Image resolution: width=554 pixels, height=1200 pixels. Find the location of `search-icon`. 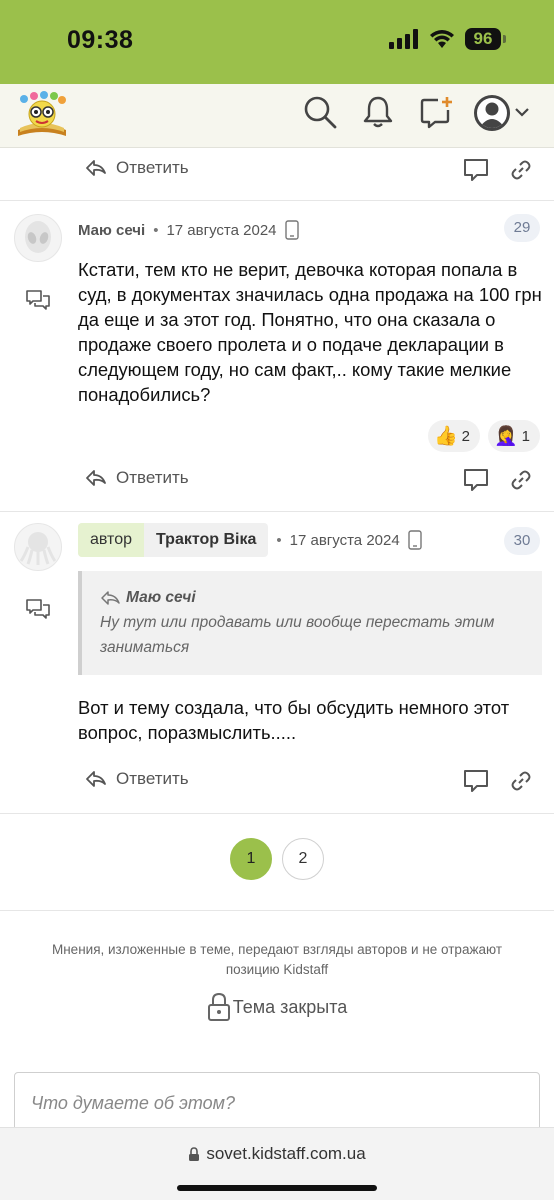

search-icon is located at coordinates (320, 112).